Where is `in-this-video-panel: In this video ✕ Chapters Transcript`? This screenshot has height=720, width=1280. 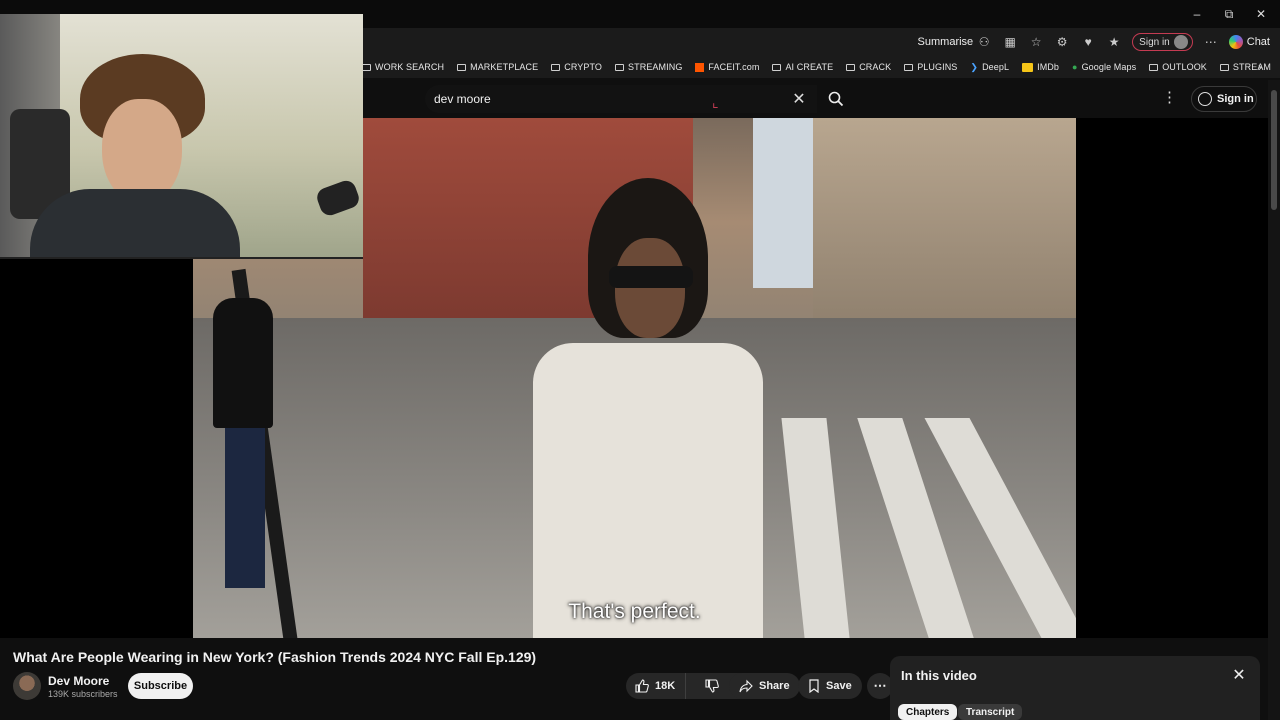
in-this-video-panel: In this video ✕ Chapters Transcript is located at coordinates (1075, 688).